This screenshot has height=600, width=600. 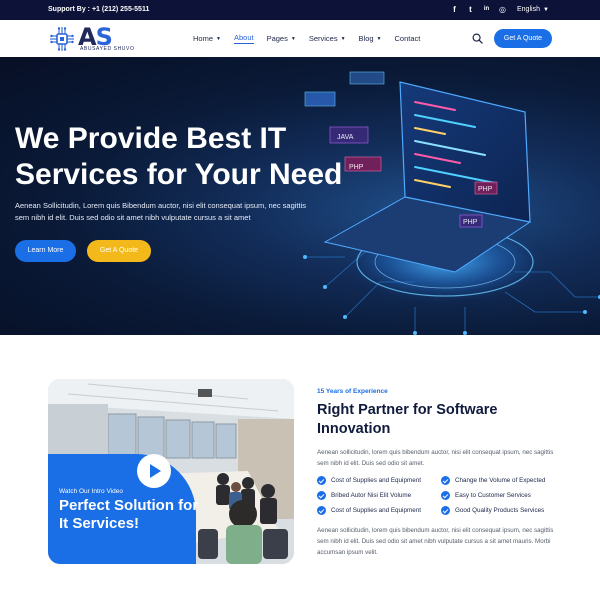 I want to click on feature-item: Bribed Autor Nisi Elit Volume, so click(x=364, y=495).